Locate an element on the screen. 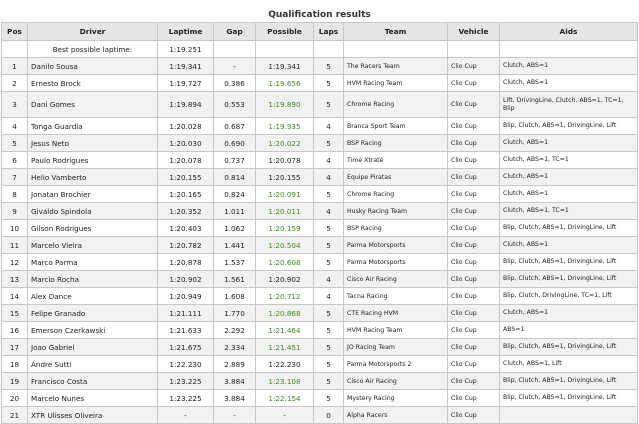 This screenshot has height=424, width=639. col-header-possible: Possible is located at coordinates (284, 31).